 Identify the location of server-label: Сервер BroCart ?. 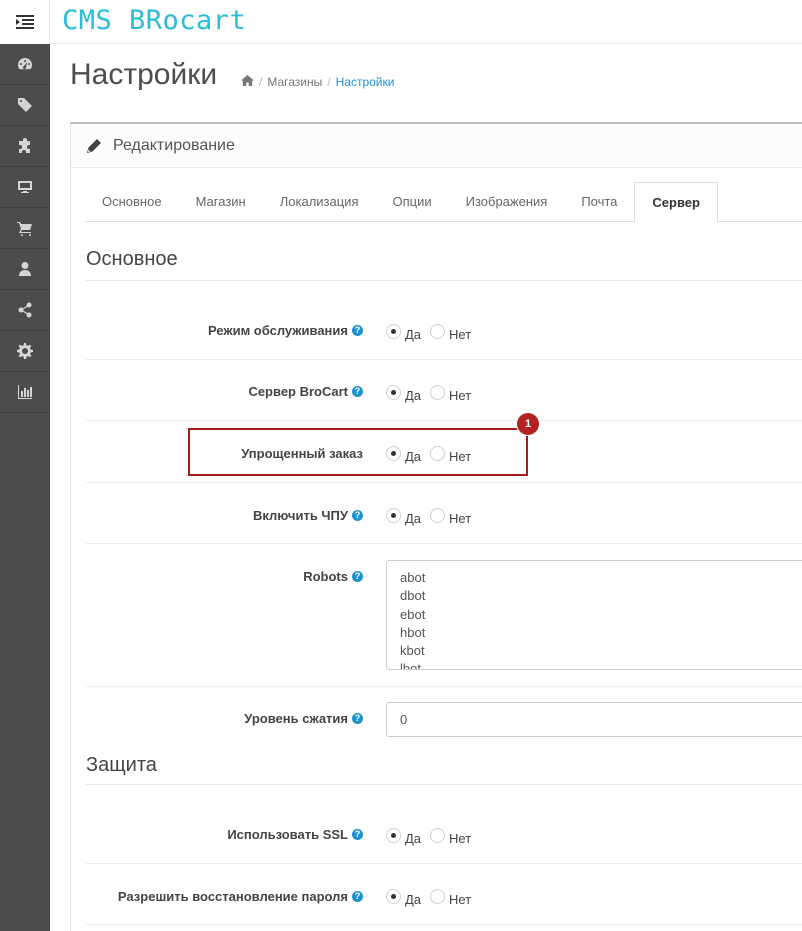
(305, 391).